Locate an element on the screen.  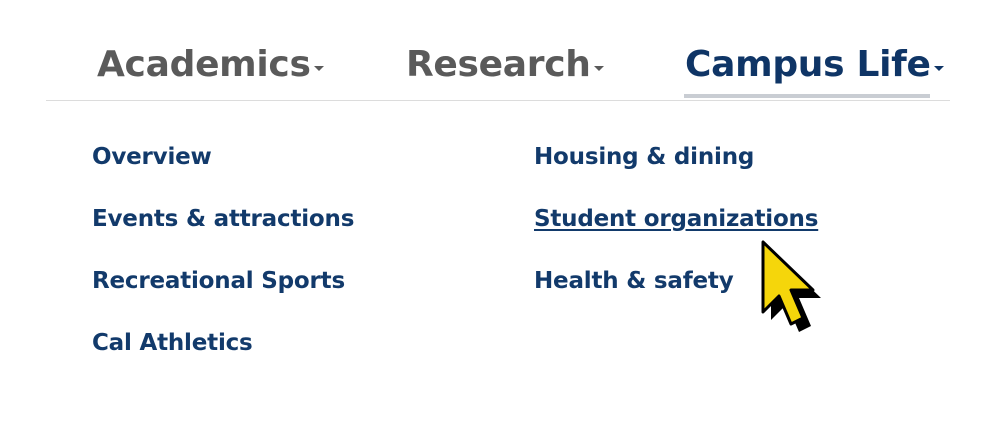
menu-link-student-organizations: Student organizations is located at coordinates (676, 219).